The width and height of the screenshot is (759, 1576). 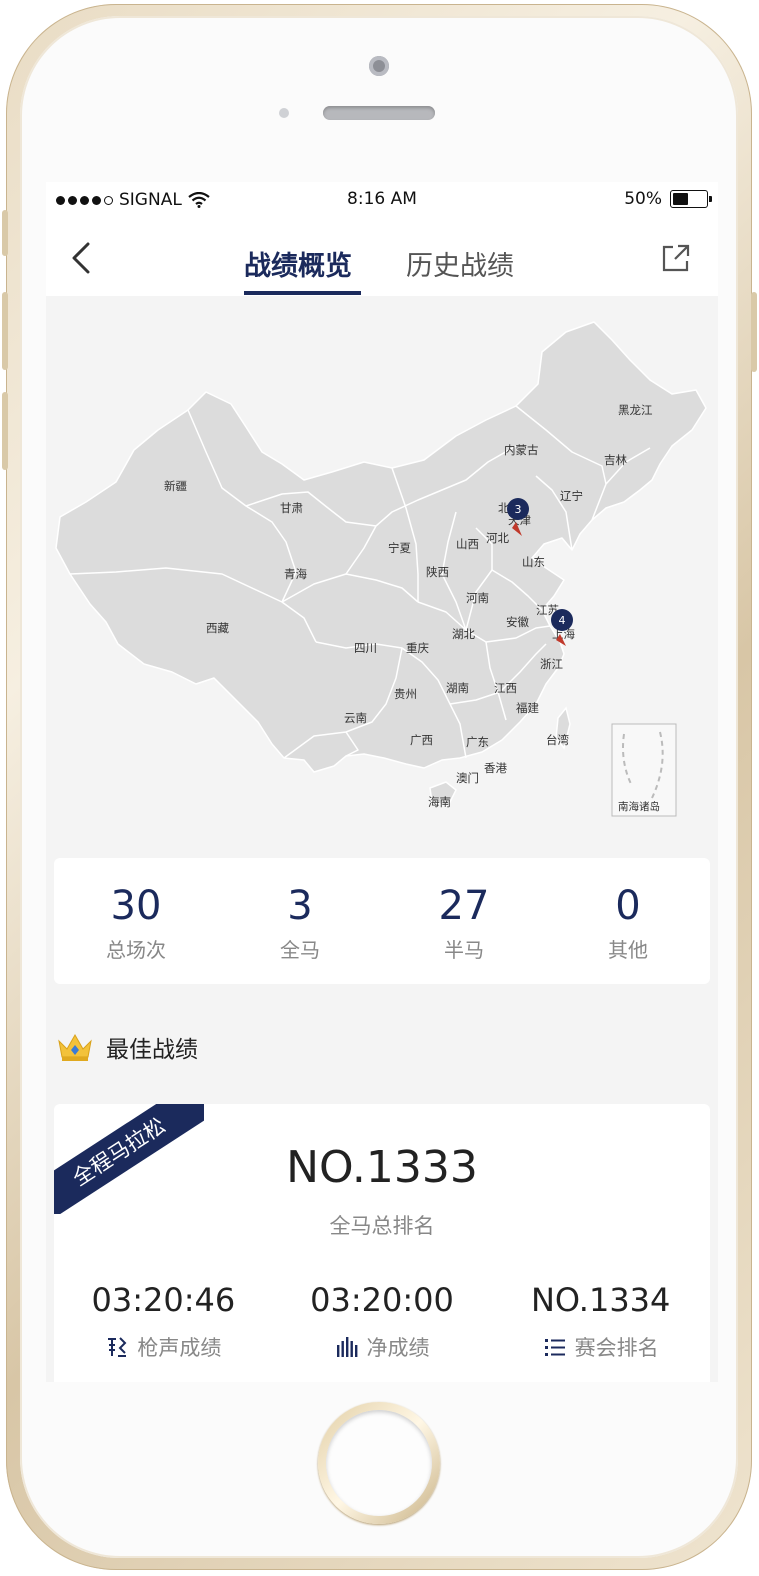 I want to click on label-henan: 河南, so click(x=477, y=598).